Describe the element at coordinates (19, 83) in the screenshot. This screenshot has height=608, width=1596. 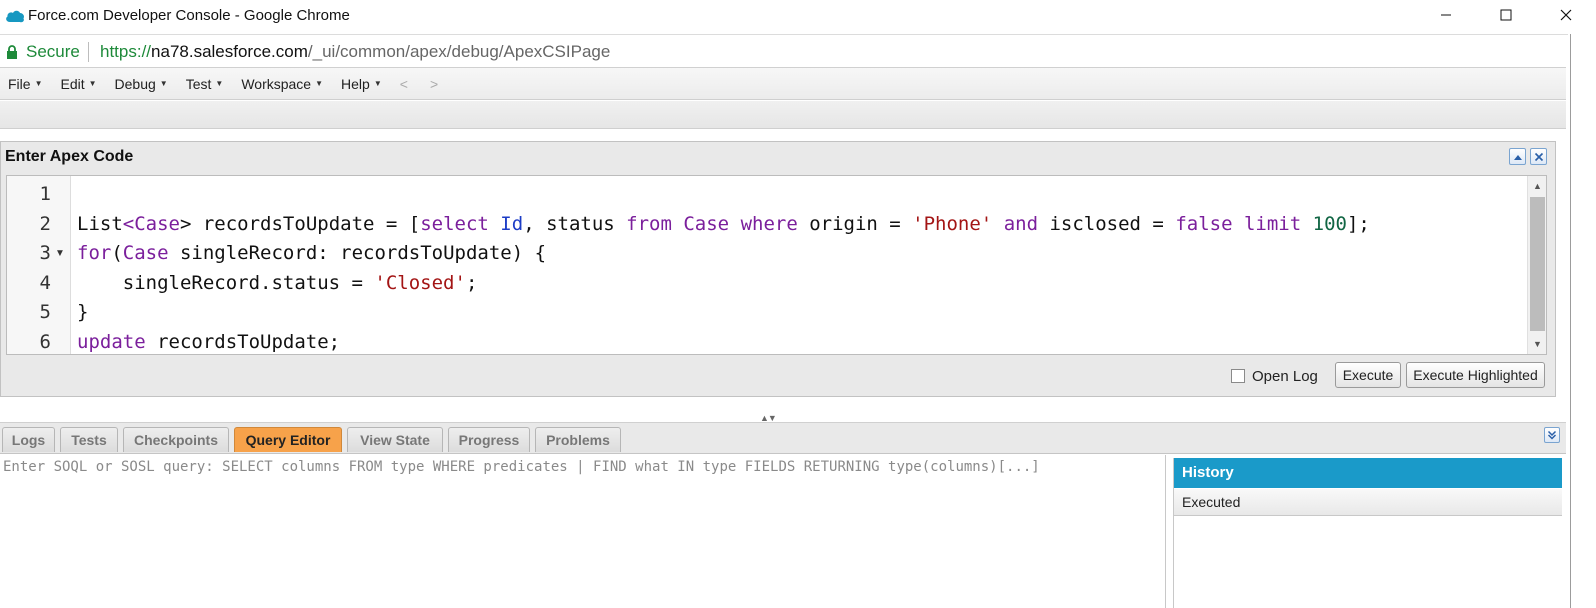
I see `menu-label: File` at that location.